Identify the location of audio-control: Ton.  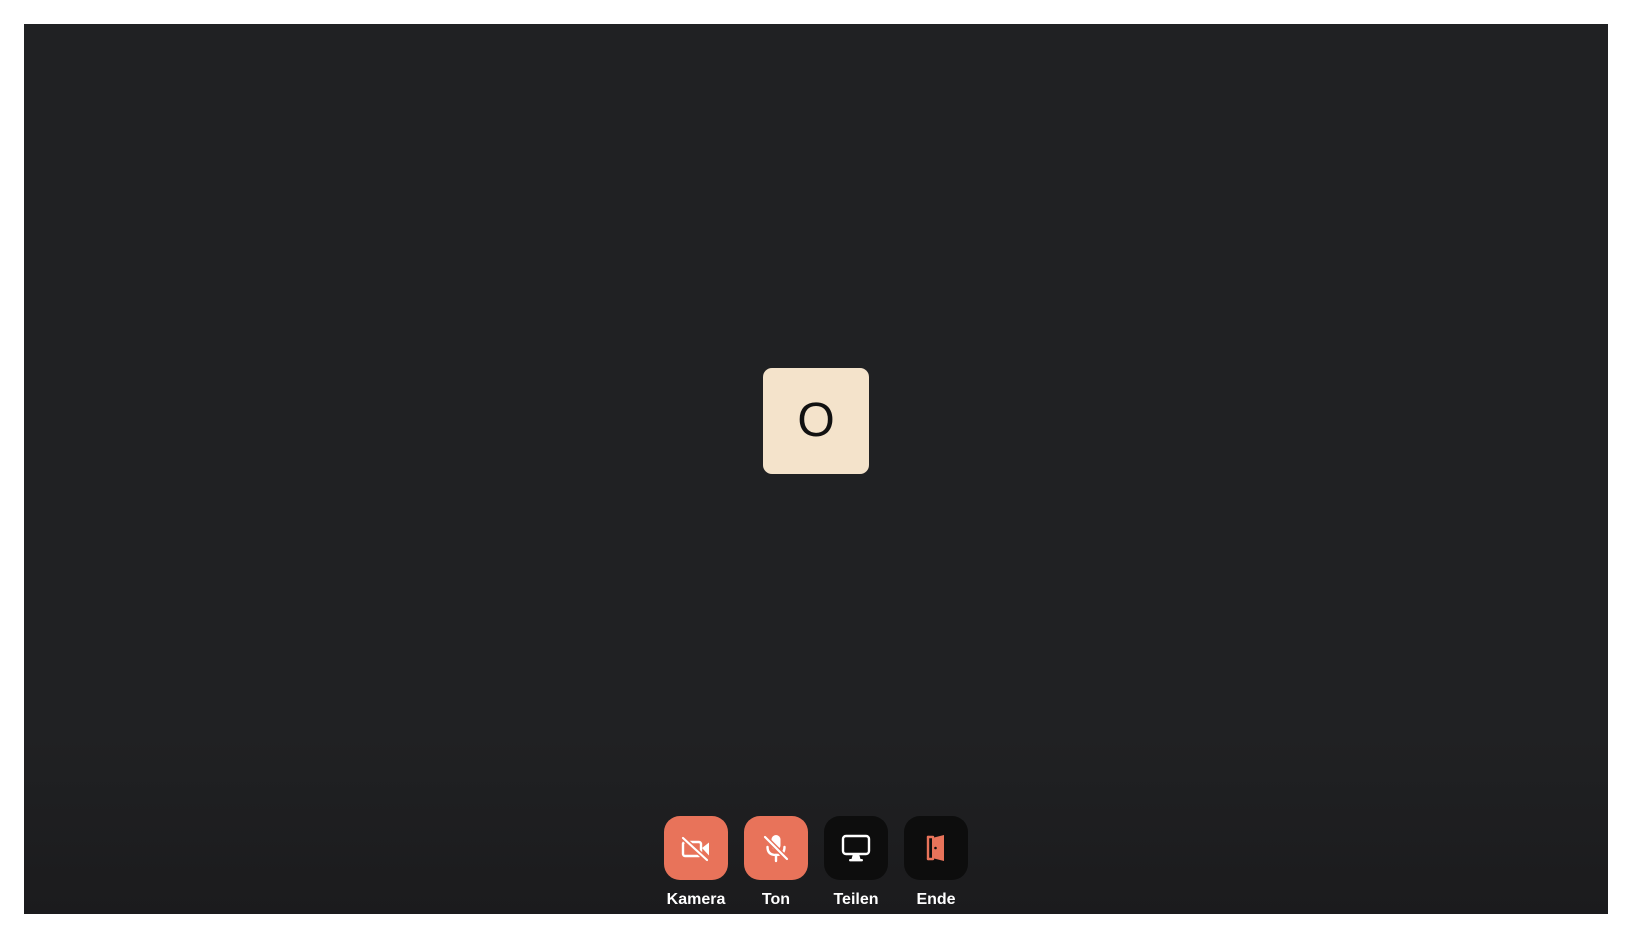
(776, 862).